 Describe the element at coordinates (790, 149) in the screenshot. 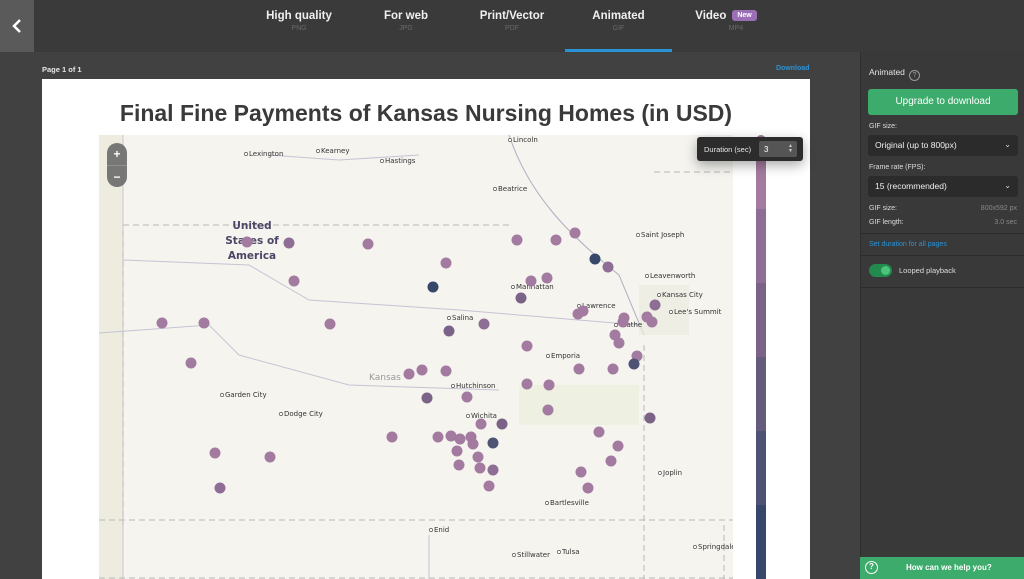

I see `spinner-icon: ▲ ▼` at that location.